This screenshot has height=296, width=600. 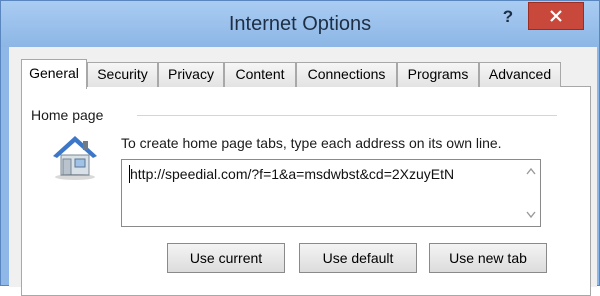 I want to click on scroll-up-icon, so click(x=531, y=171).